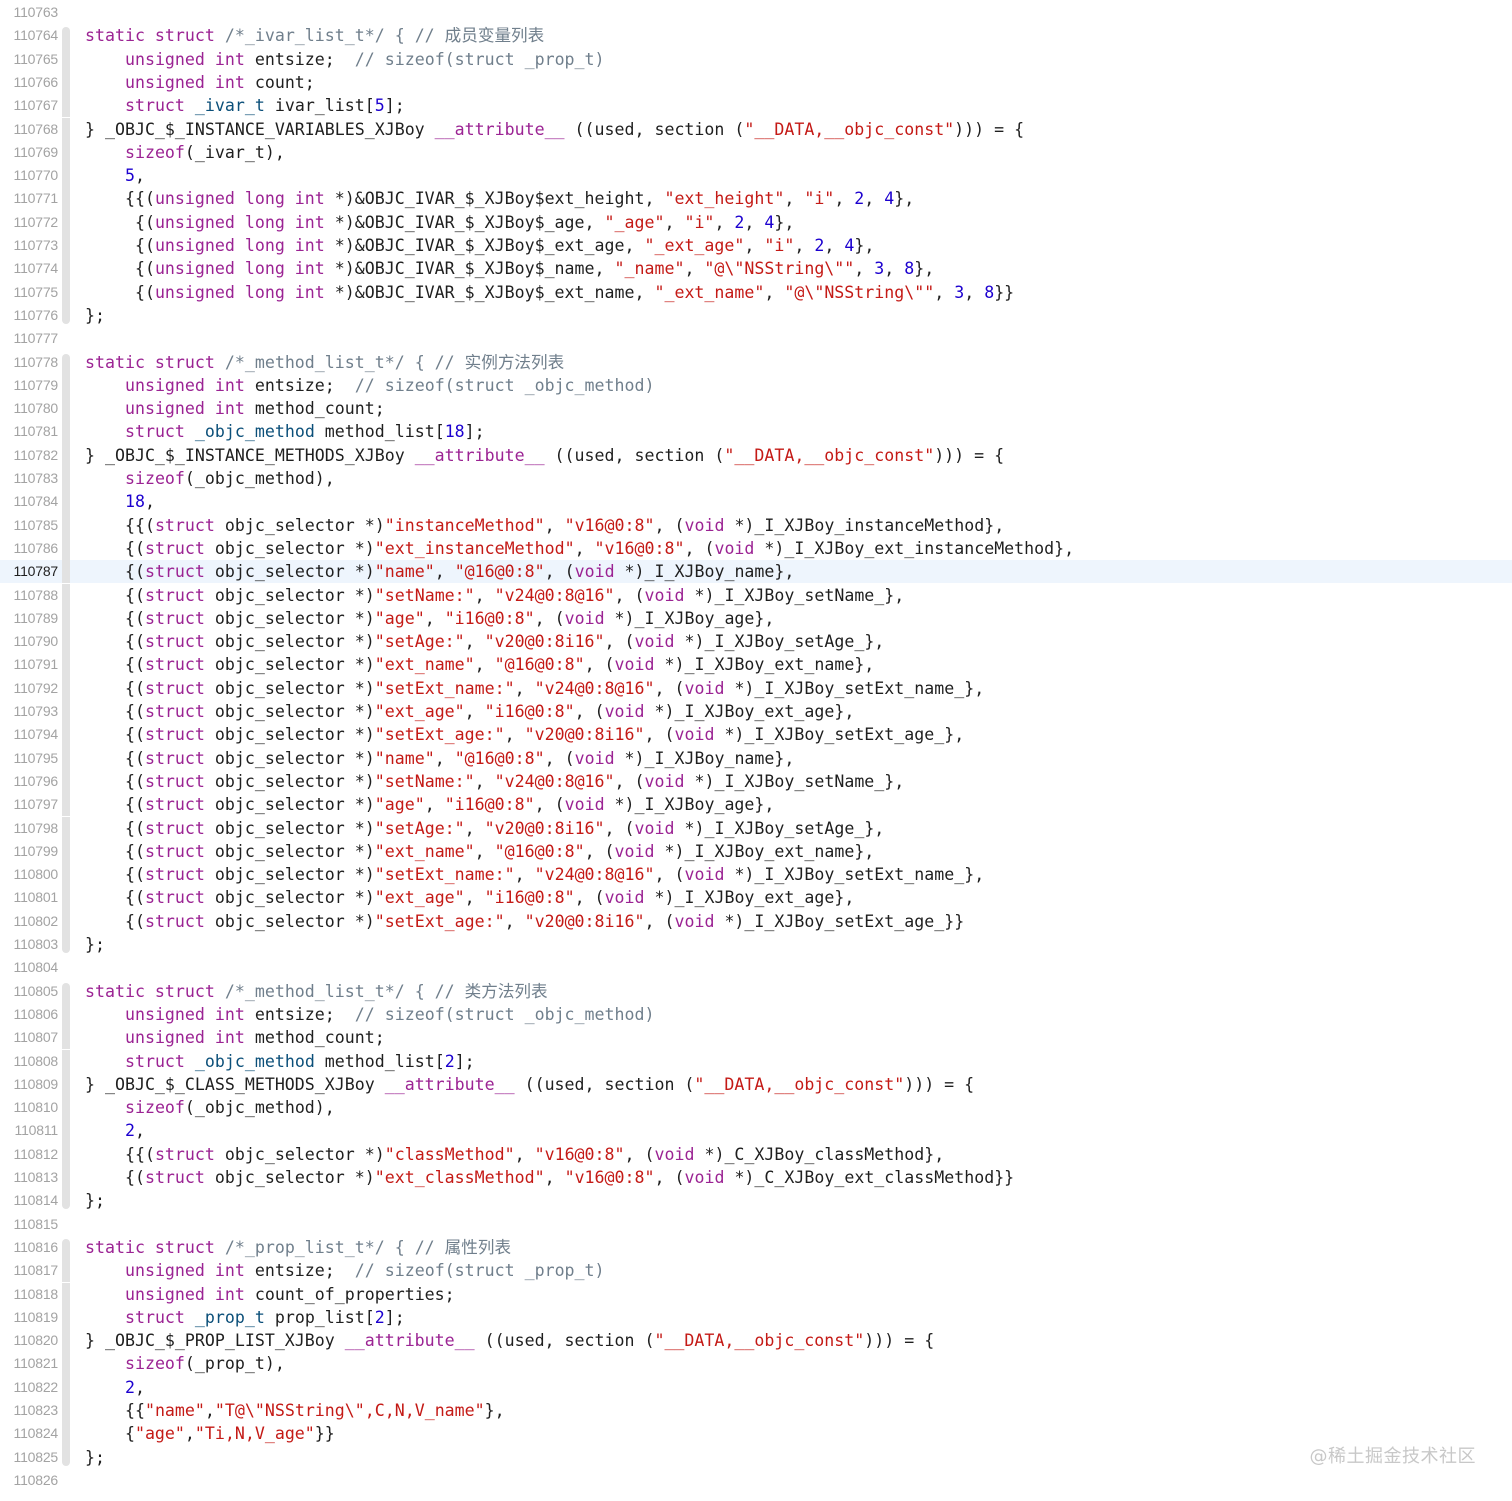  What do you see at coordinates (29, 1130) in the screenshot?
I see `line-number: 110811` at bounding box center [29, 1130].